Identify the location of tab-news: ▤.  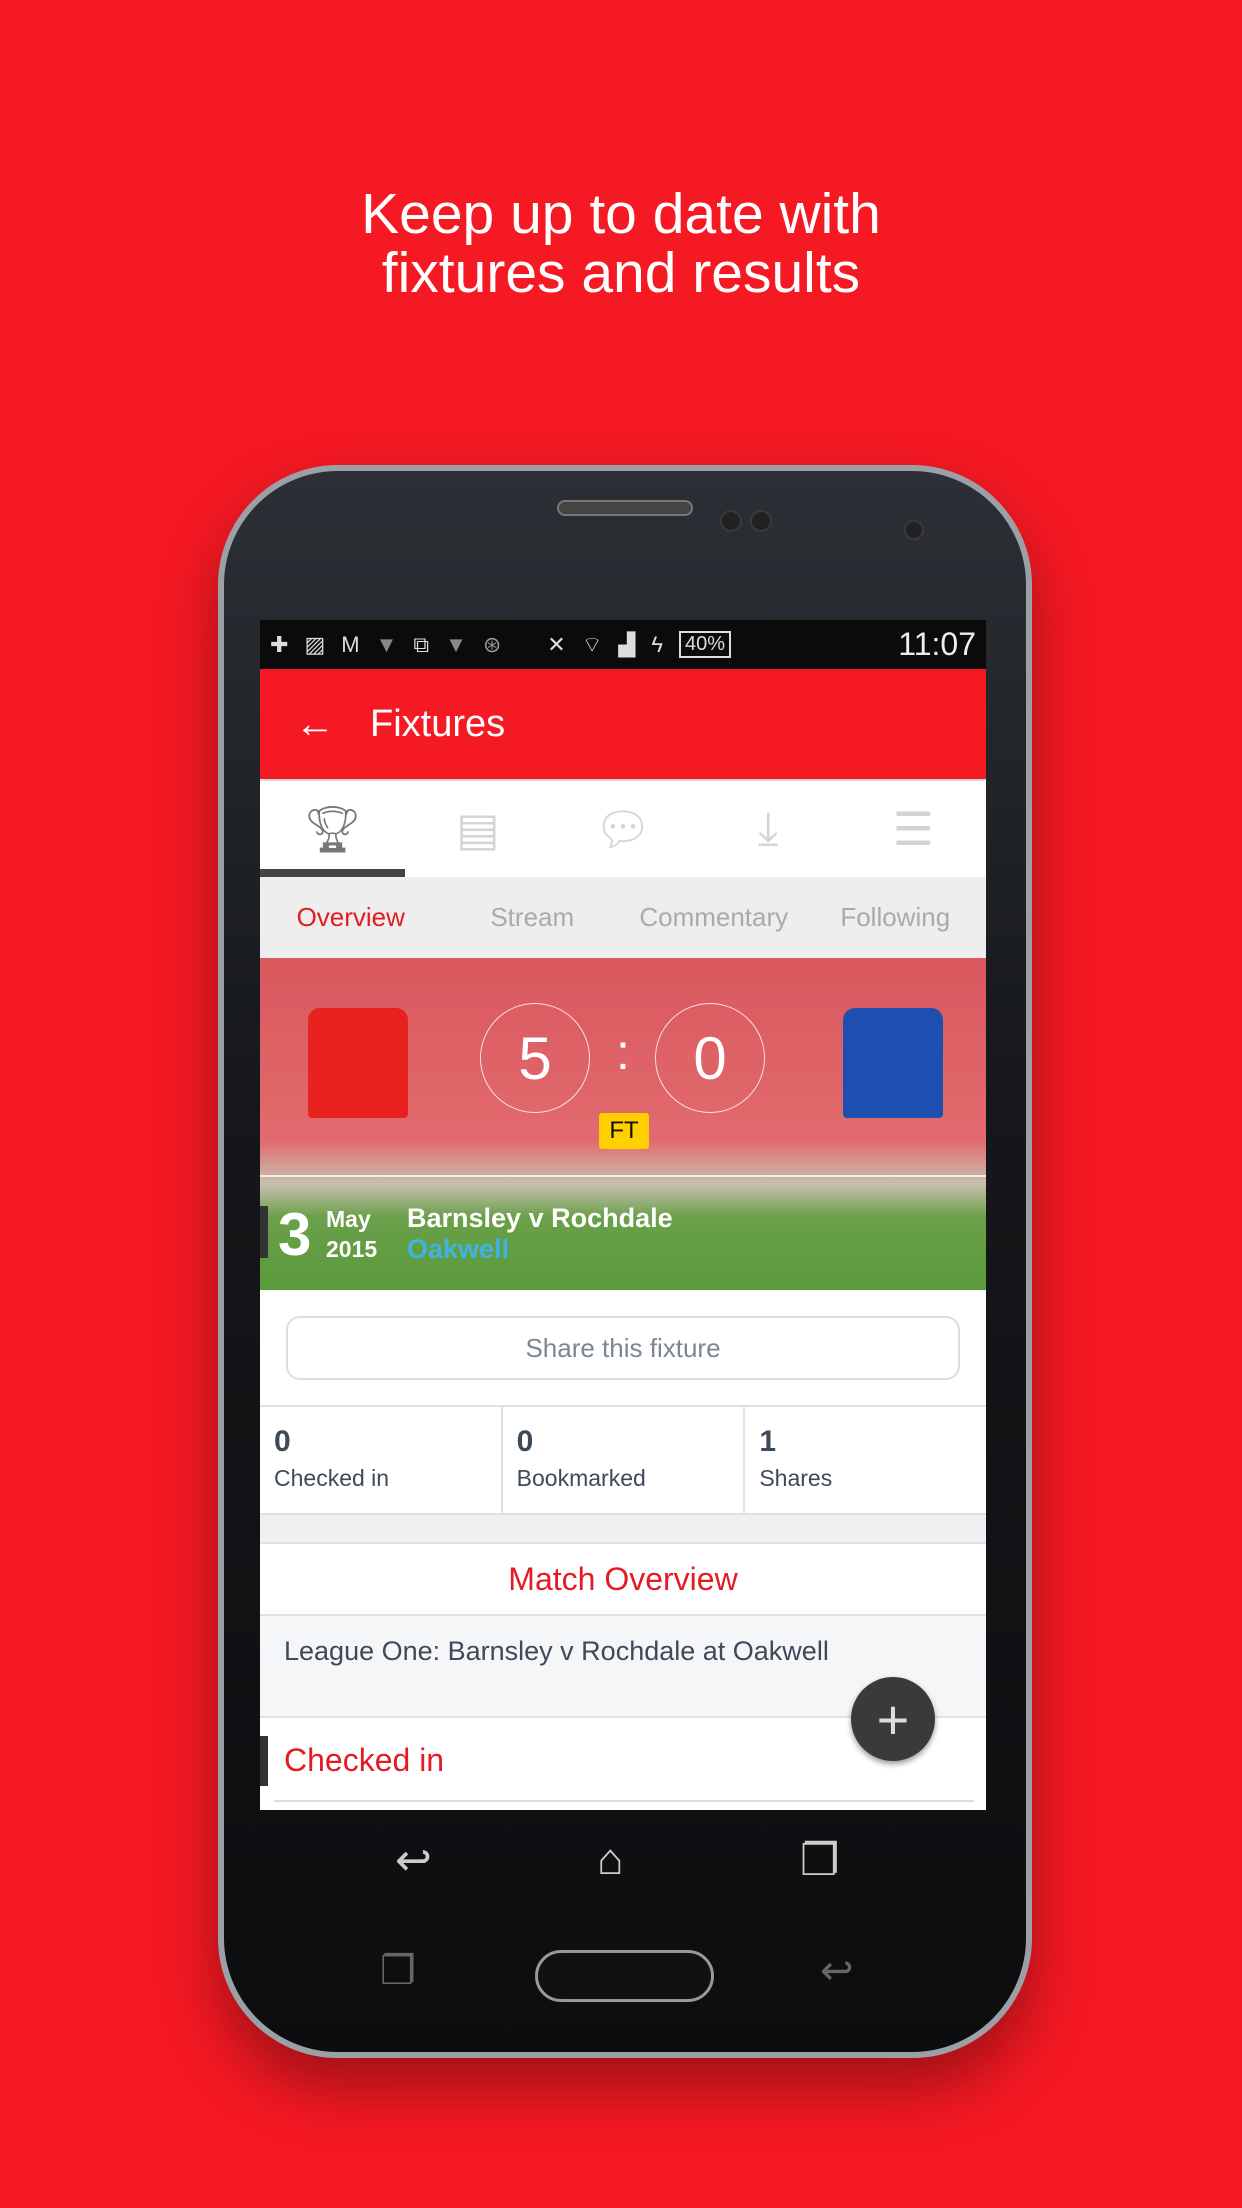
(477, 829).